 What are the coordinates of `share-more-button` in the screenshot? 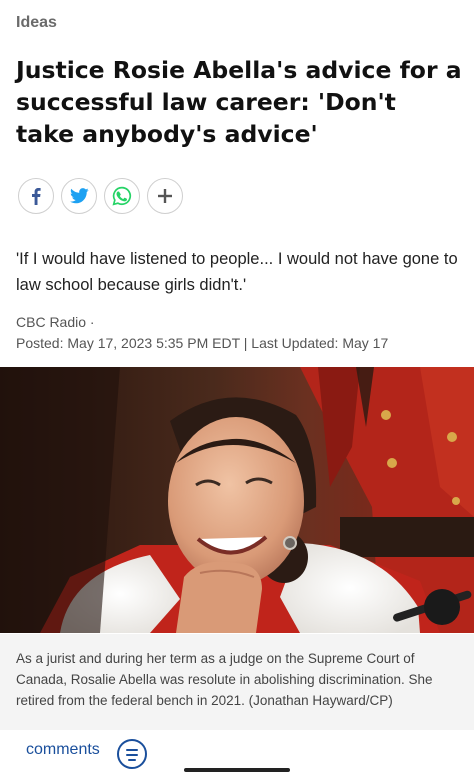 It's located at (165, 196).